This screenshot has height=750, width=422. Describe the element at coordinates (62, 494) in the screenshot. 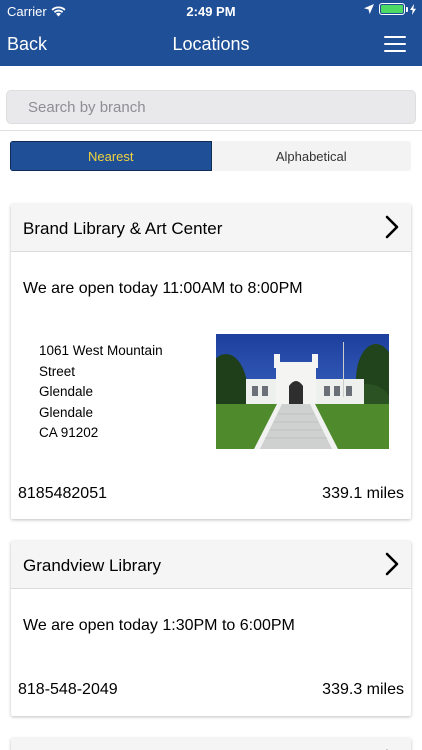

I see `phone-number: 8185482051` at that location.